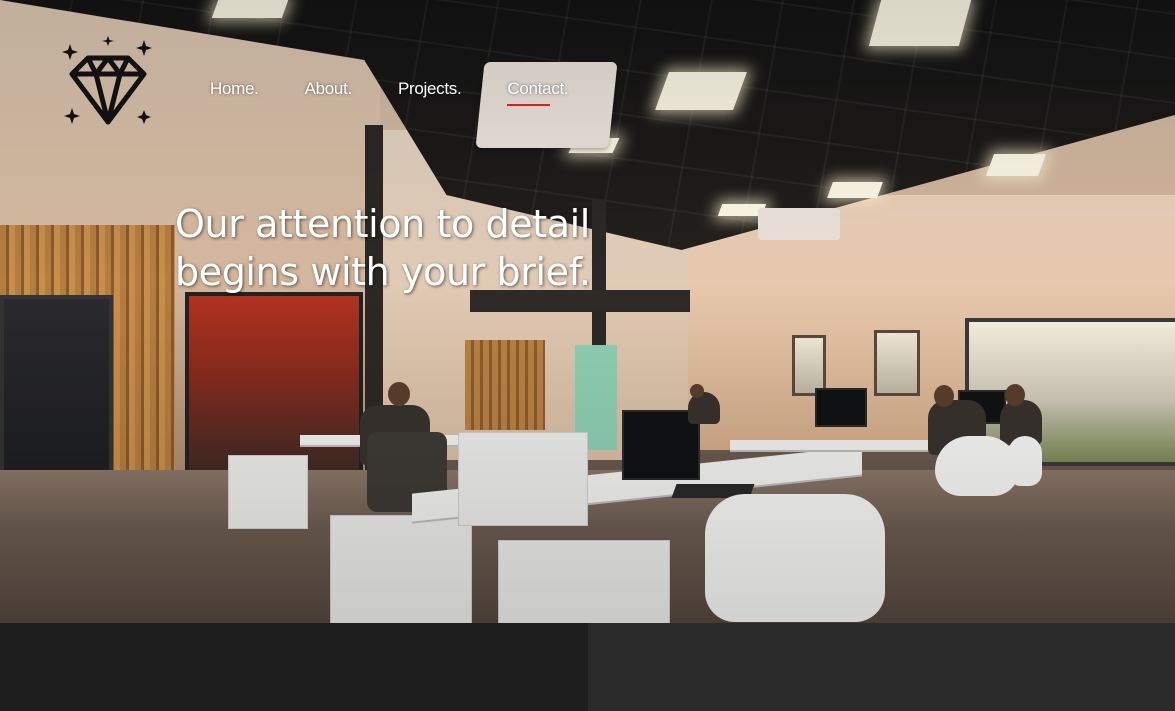  What do you see at coordinates (881, 667) in the screenshot?
I see `footer-panel-right` at bounding box center [881, 667].